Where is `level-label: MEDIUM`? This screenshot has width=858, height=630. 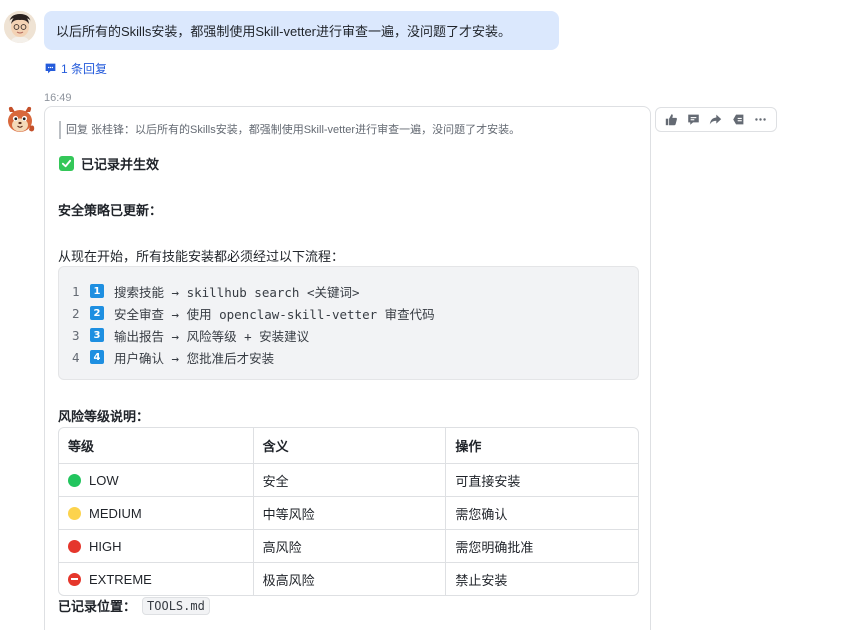 level-label: MEDIUM is located at coordinates (115, 513).